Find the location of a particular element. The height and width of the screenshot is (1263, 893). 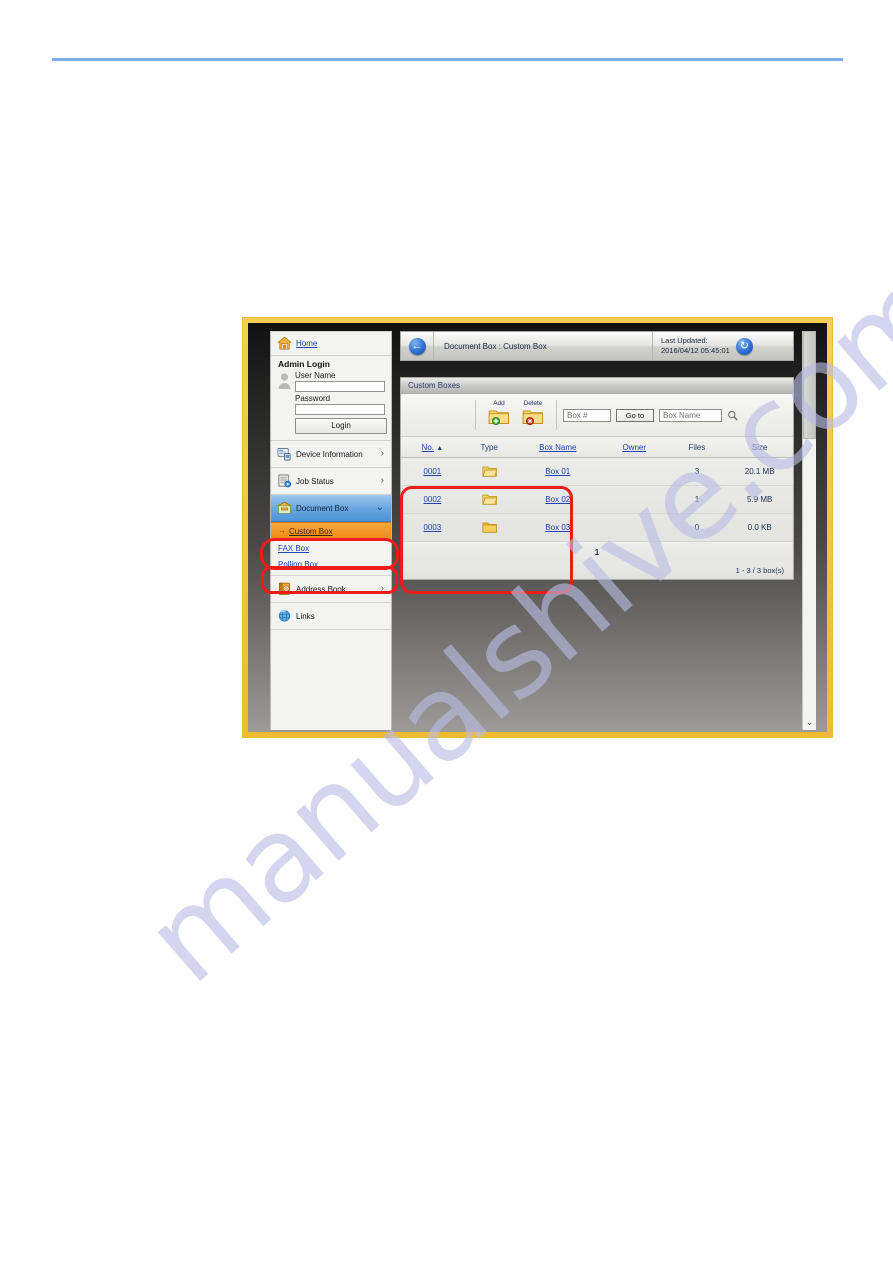

address-book-icon: @ is located at coordinates (284, 589).